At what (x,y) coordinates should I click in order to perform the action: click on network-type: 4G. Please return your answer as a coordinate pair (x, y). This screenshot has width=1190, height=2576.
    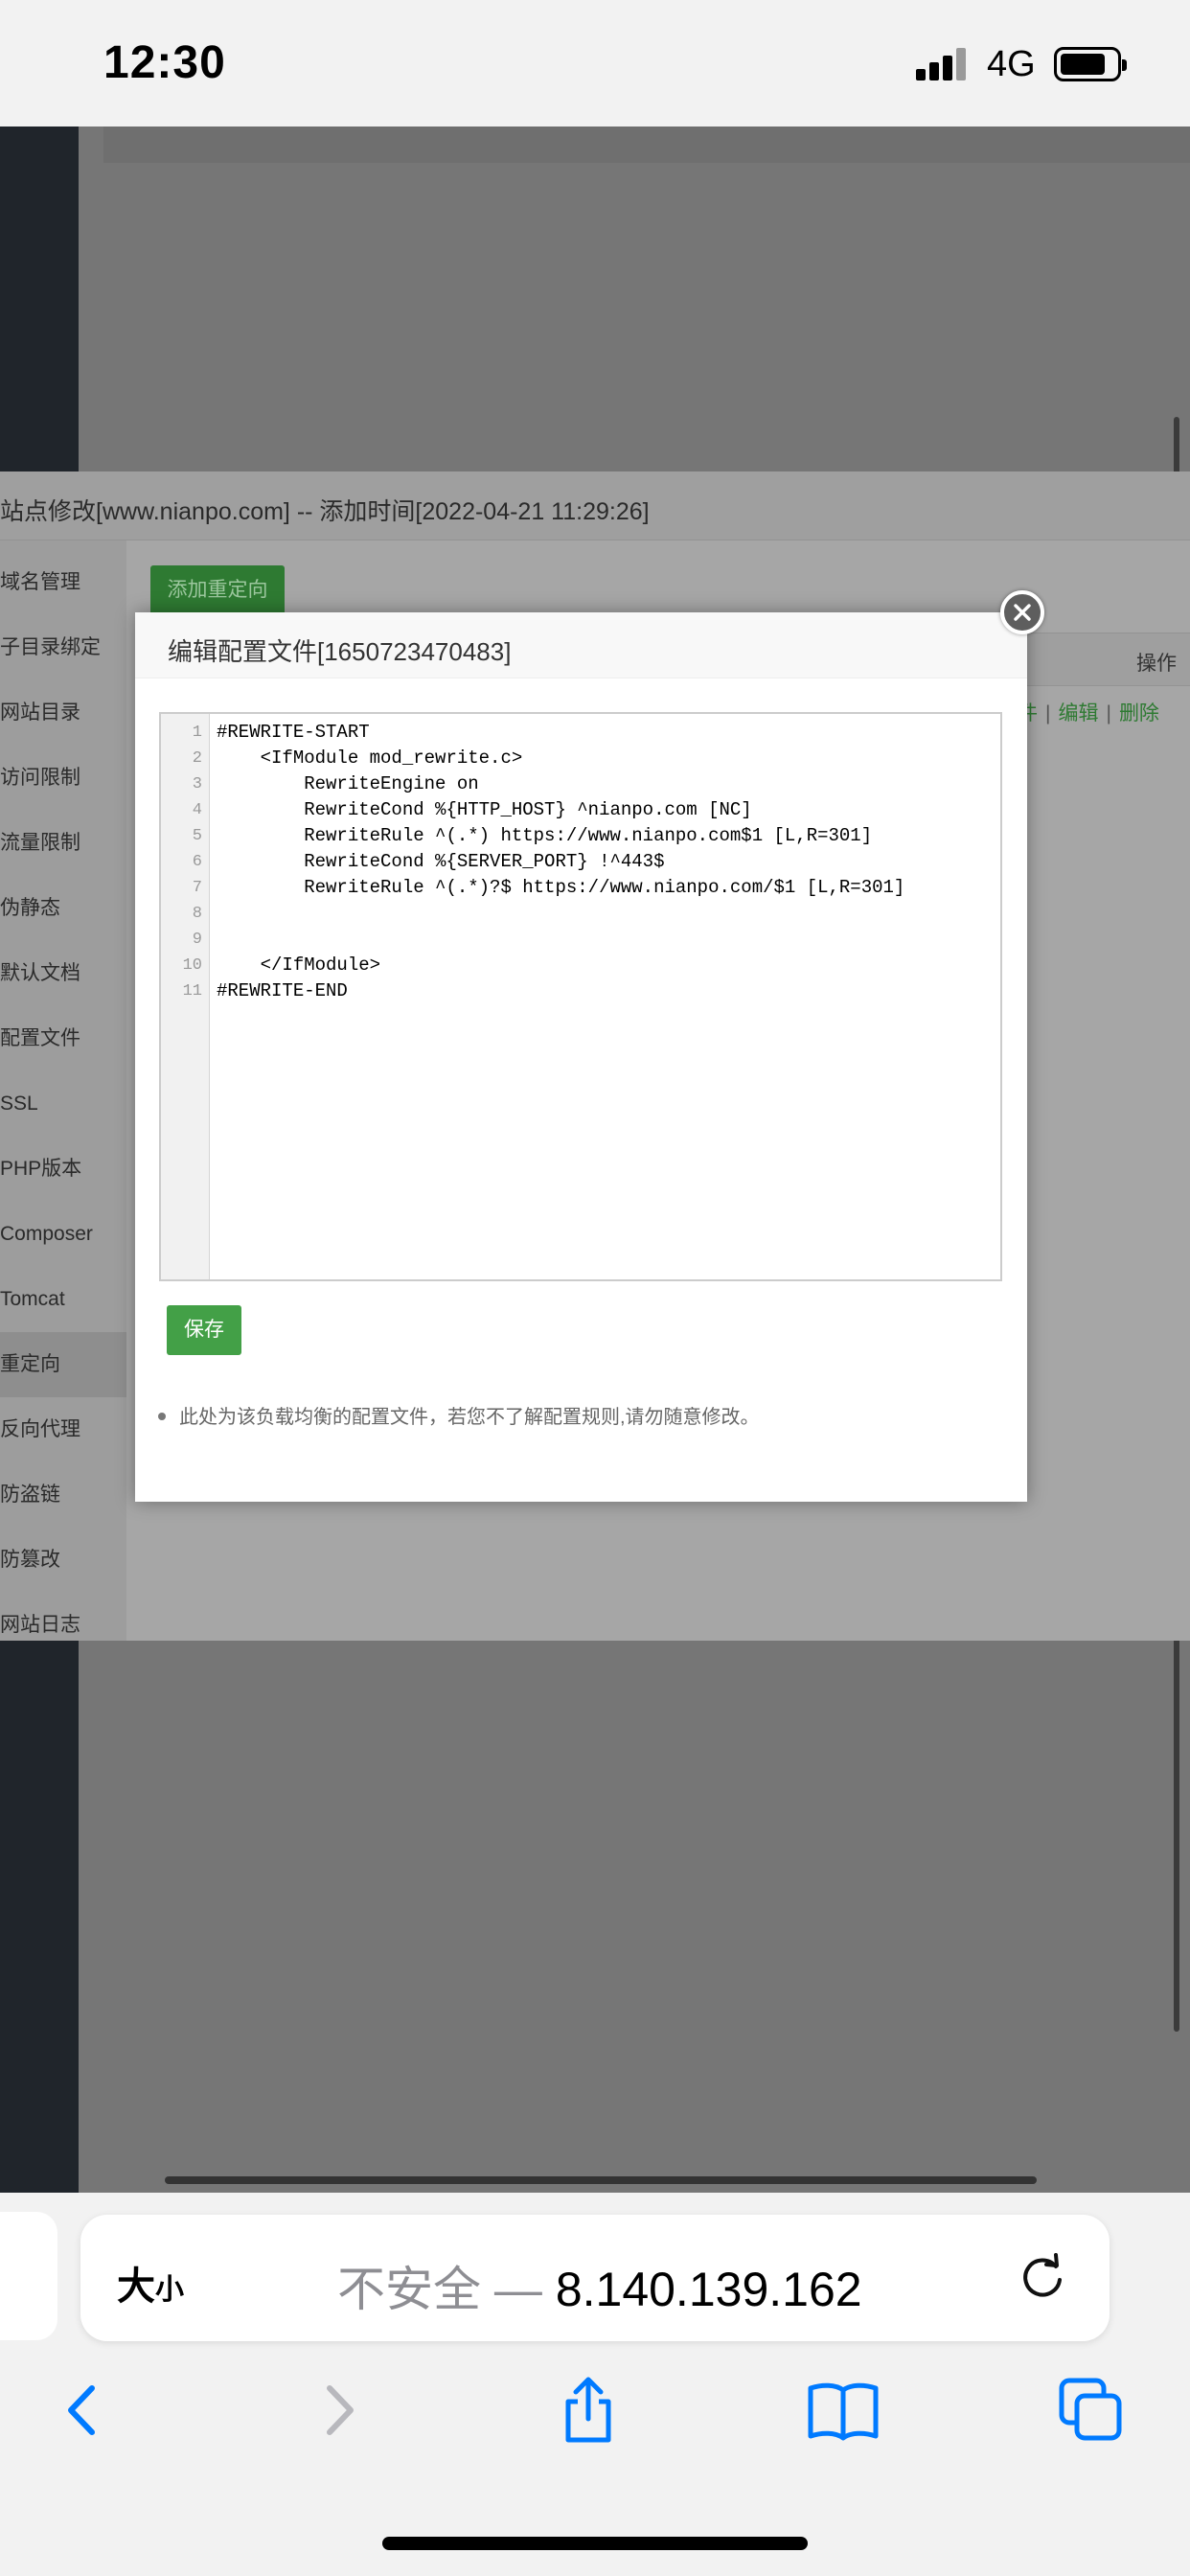
    Looking at the image, I should click on (1012, 64).